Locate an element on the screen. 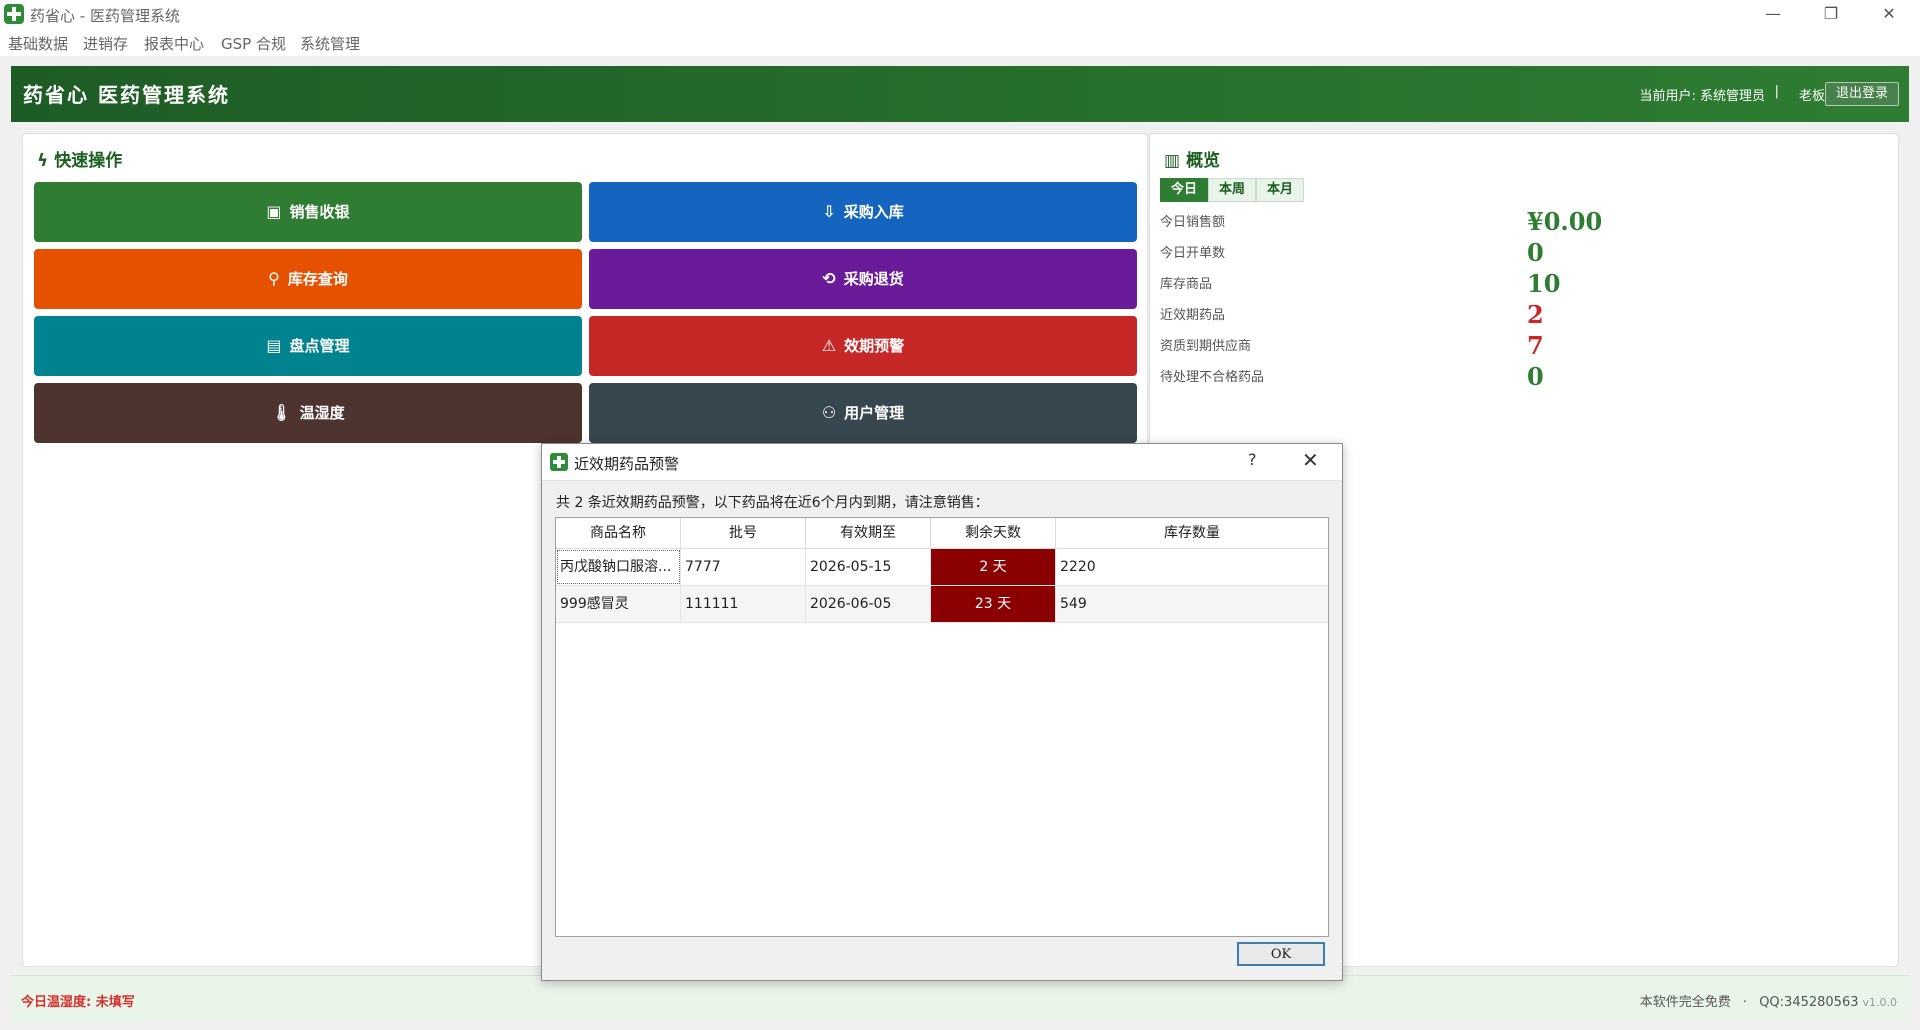  column-header-name: 商品名称 is located at coordinates (618, 533).